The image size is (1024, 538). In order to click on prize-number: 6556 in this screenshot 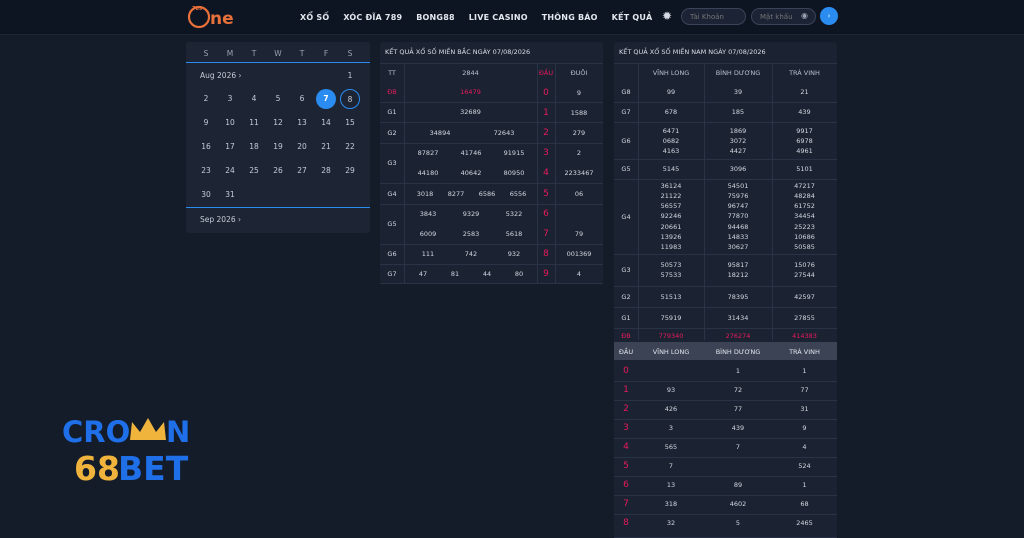, I will do `click(518, 193)`.